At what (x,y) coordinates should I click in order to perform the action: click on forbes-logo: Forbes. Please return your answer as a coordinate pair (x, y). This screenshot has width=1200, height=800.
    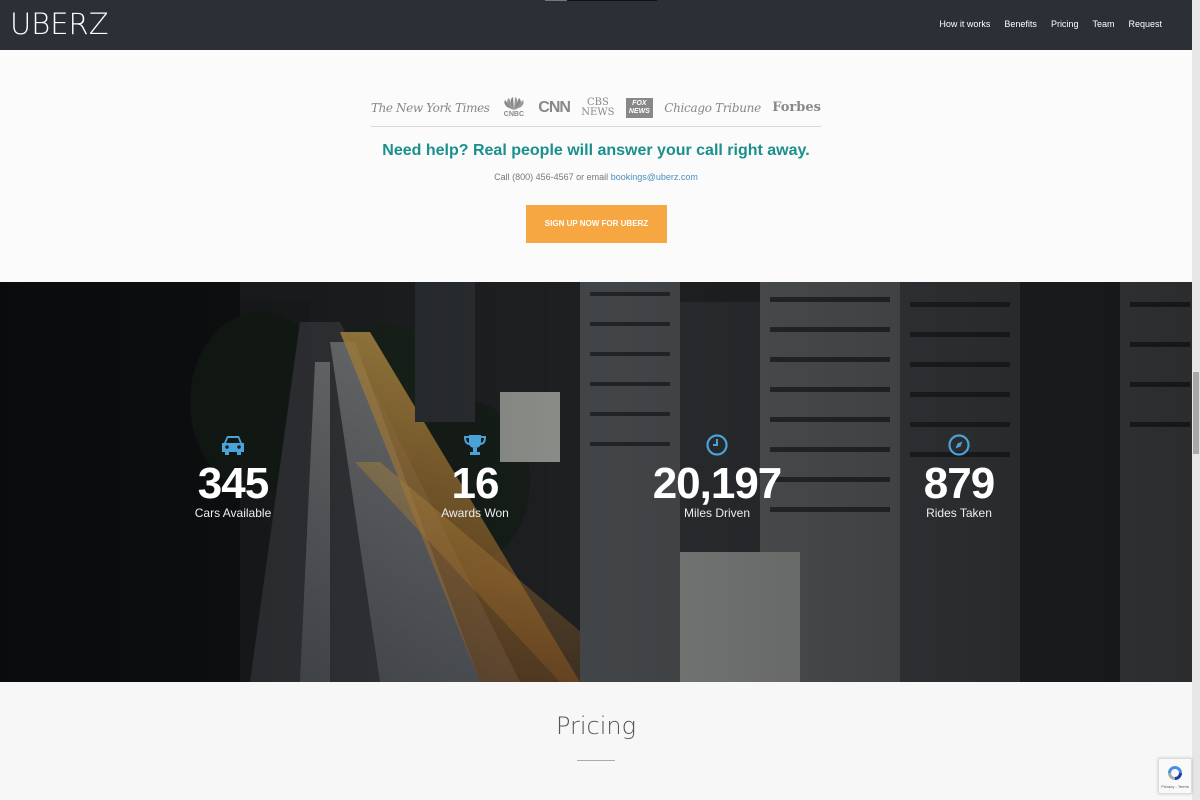
    Looking at the image, I should click on (796, 107).